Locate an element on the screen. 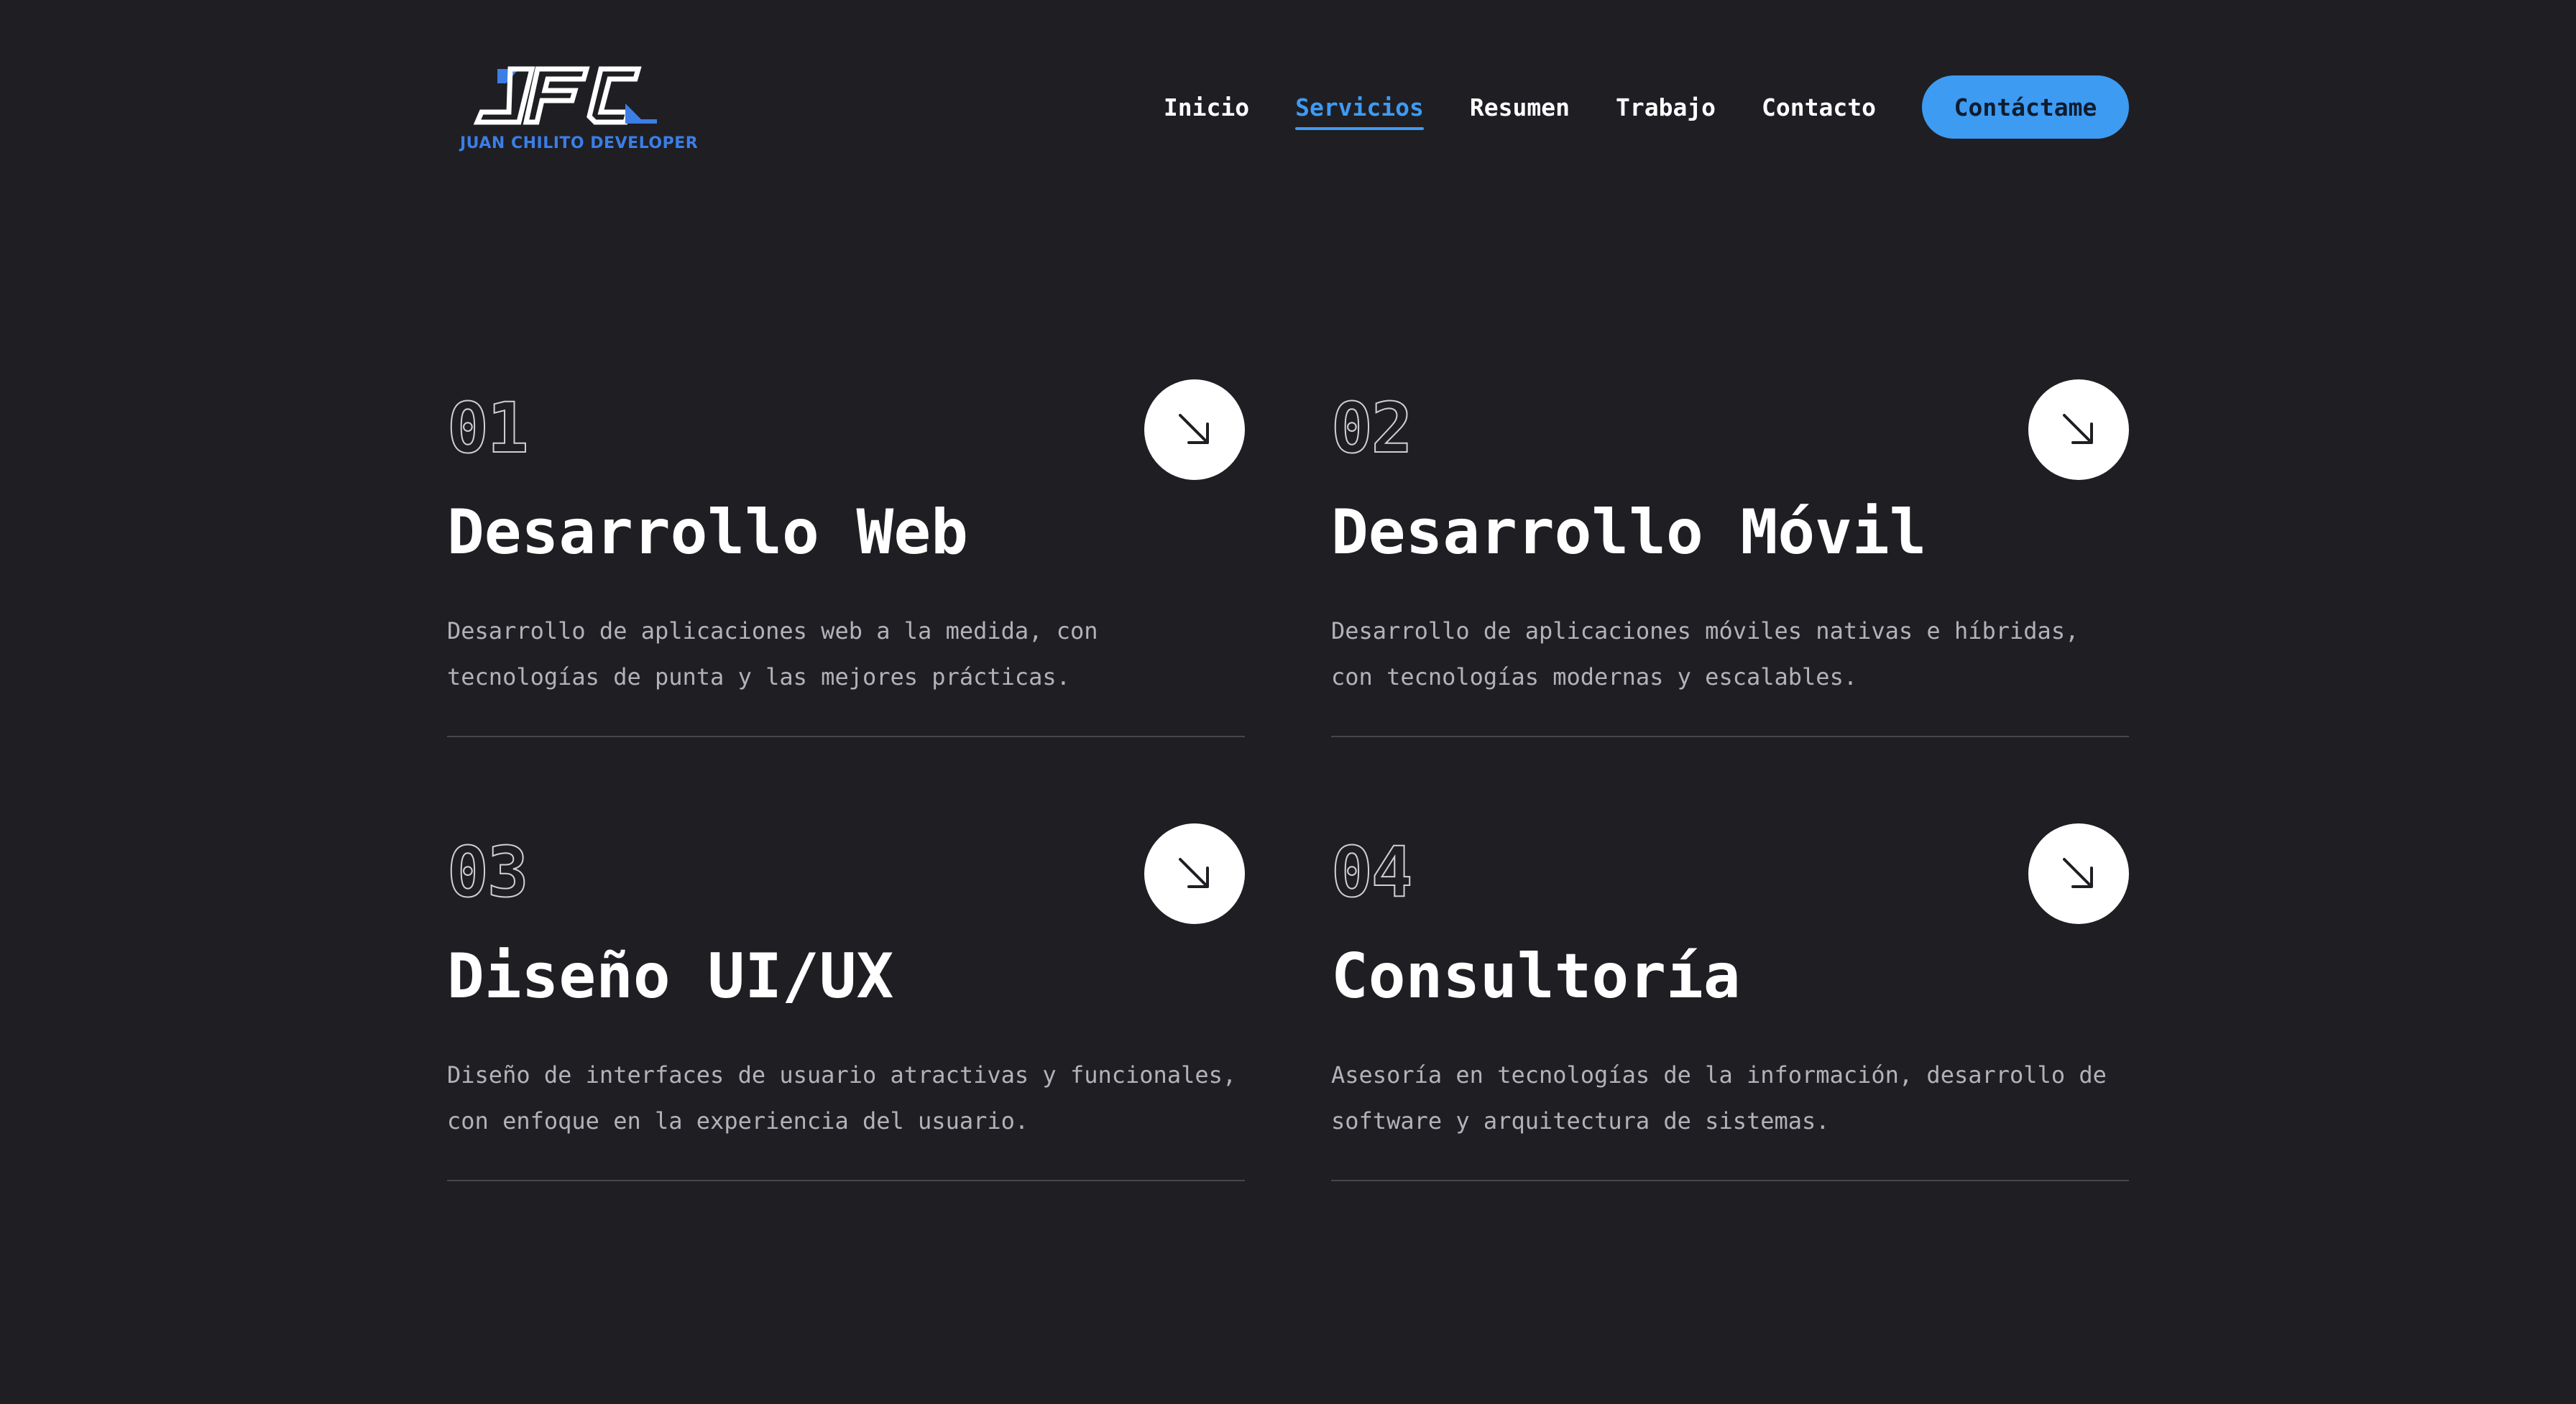 The image size is (2576, 1404). nav-item-inicio: Inicio is located at coordinates (1206, 112).